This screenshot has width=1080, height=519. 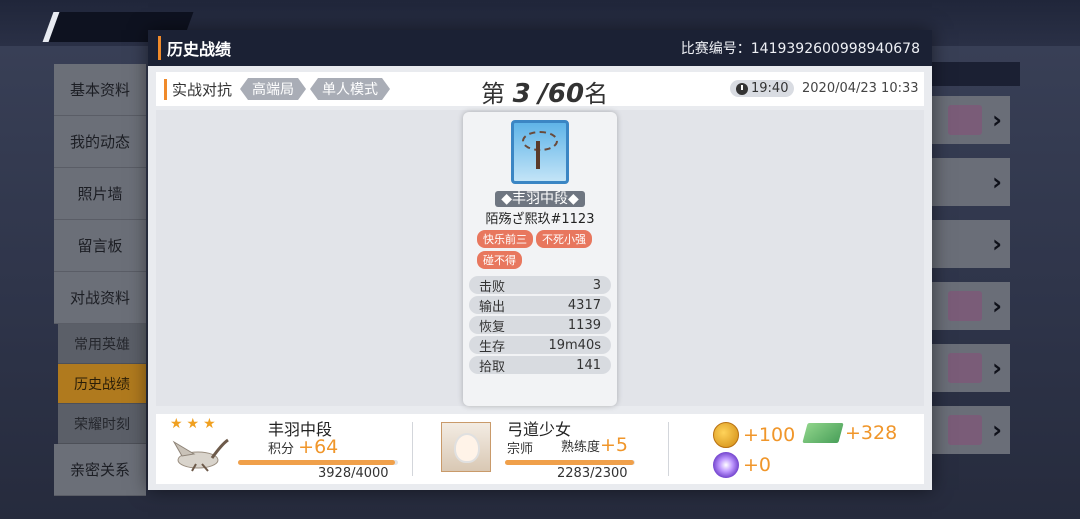 What do you see at coordinates (540, 48) in the screenshot?
I see `modal-header: 历史战绩 比赛编号：1419392600998940678` at bounding box center [540, 48].